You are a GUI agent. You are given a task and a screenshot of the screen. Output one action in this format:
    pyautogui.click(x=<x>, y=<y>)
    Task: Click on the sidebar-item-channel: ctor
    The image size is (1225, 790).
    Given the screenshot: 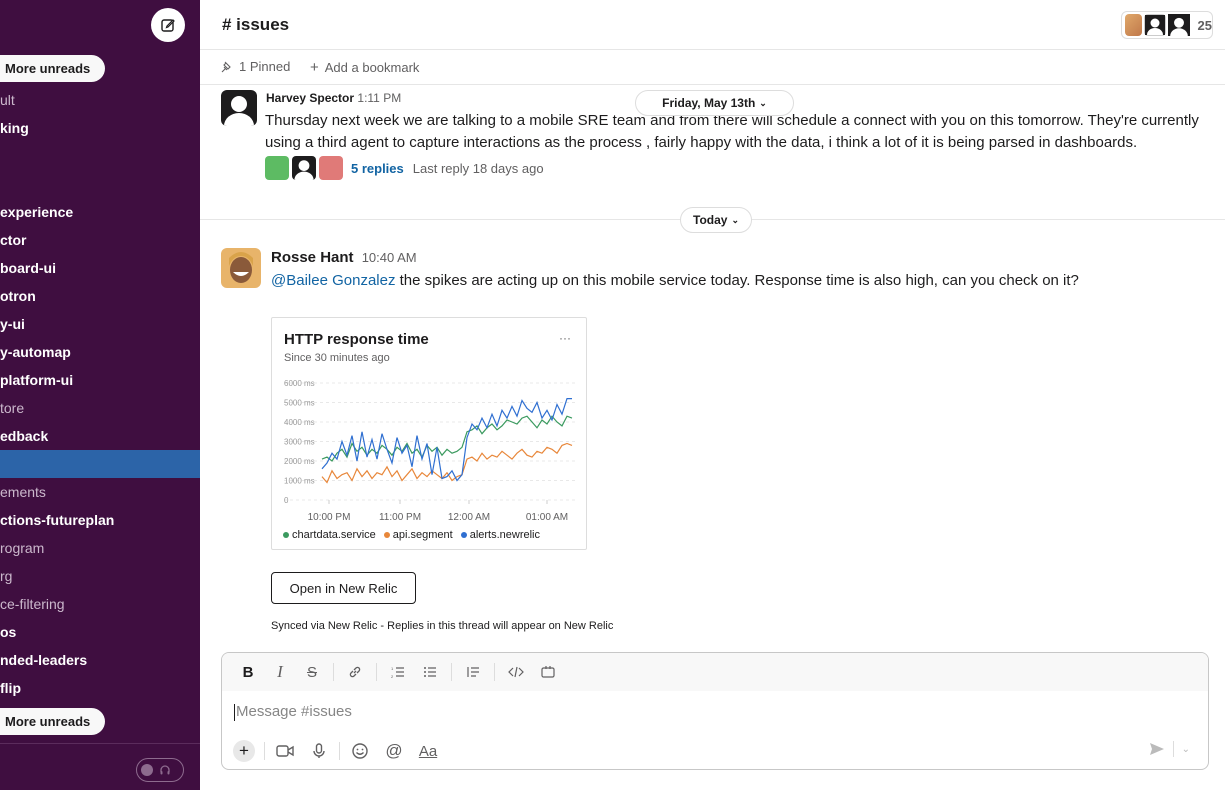 What is the action you would take?
    pyautogui.click(x=13, y=240)
    